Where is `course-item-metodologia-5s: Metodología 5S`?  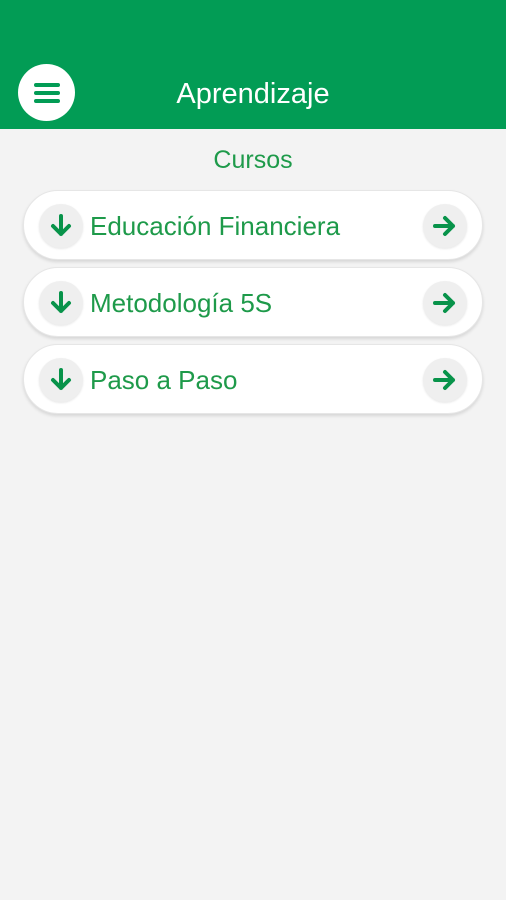
course-item-metodologia-5s: Metodología 5S is located at coordinates (253, 302).